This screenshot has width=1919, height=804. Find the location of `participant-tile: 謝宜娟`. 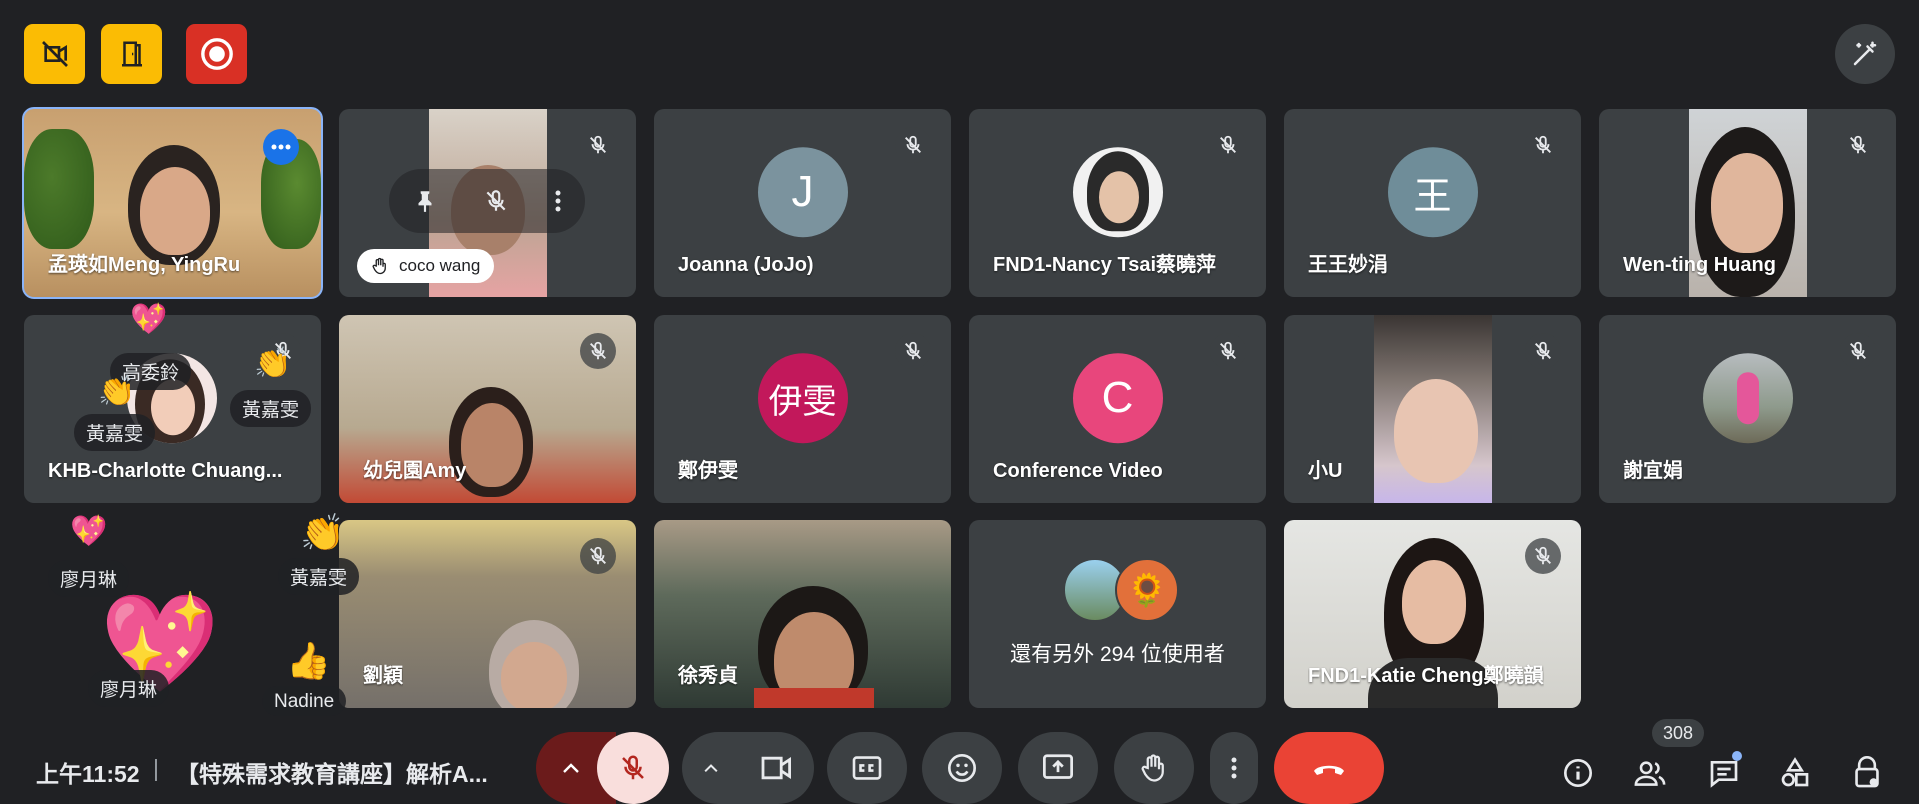

participant-tile: 謝宜娟 is located at coordinates (1747, 409).